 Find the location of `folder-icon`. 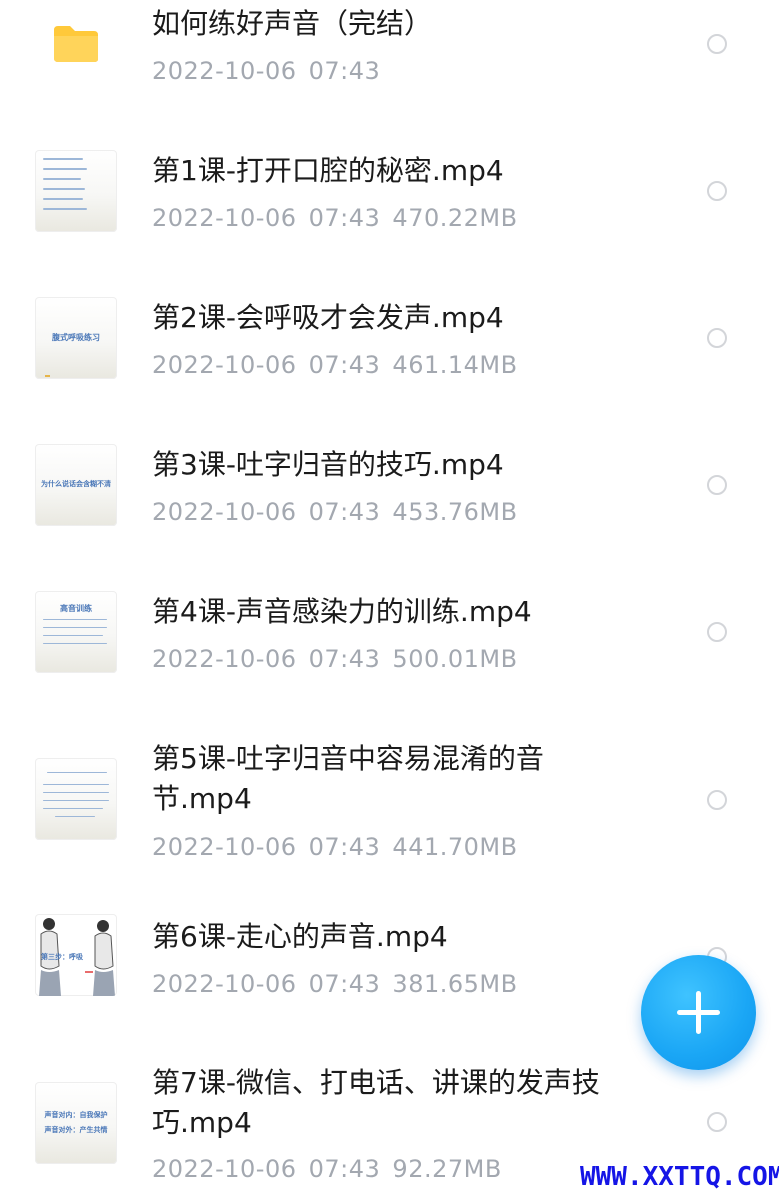

folder-icon is located at coordinates (76, 44).